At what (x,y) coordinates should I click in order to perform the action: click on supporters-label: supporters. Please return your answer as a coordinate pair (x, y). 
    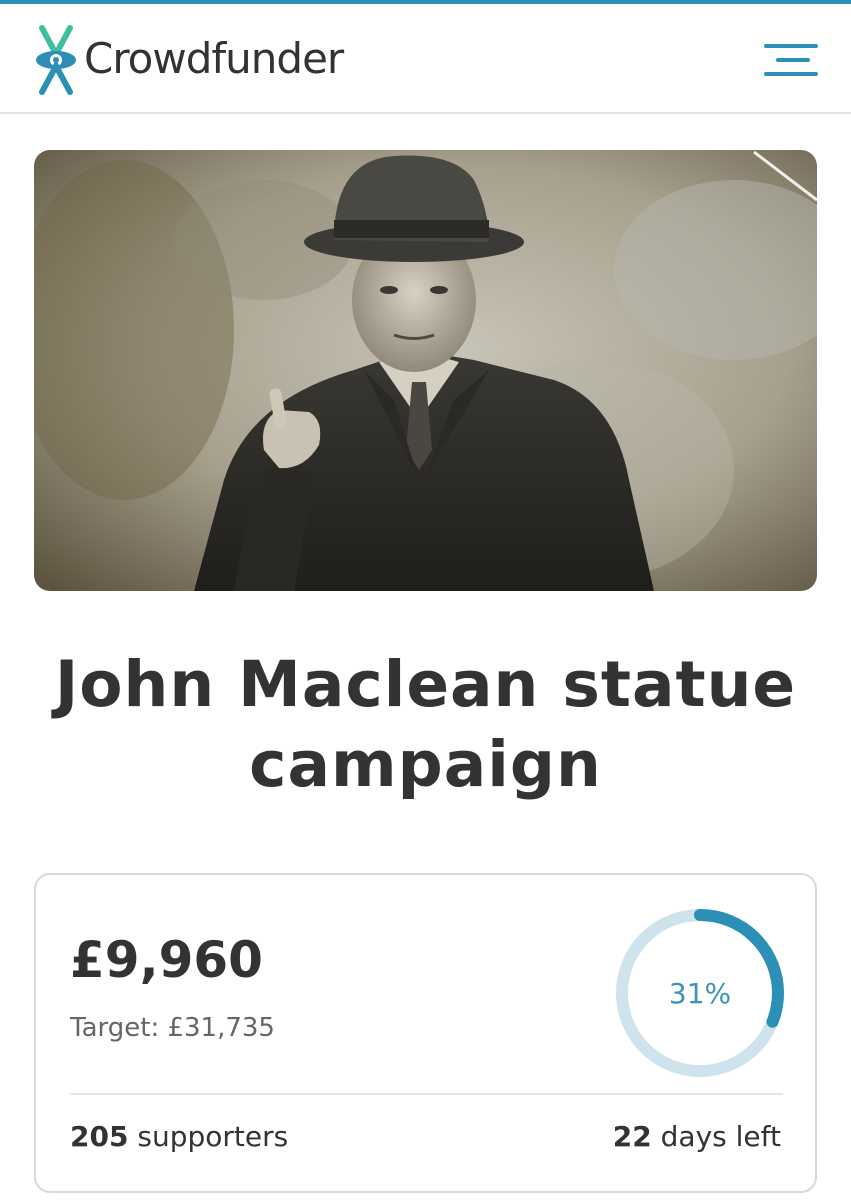
    Looking at the image, I should click on (213, 1136).